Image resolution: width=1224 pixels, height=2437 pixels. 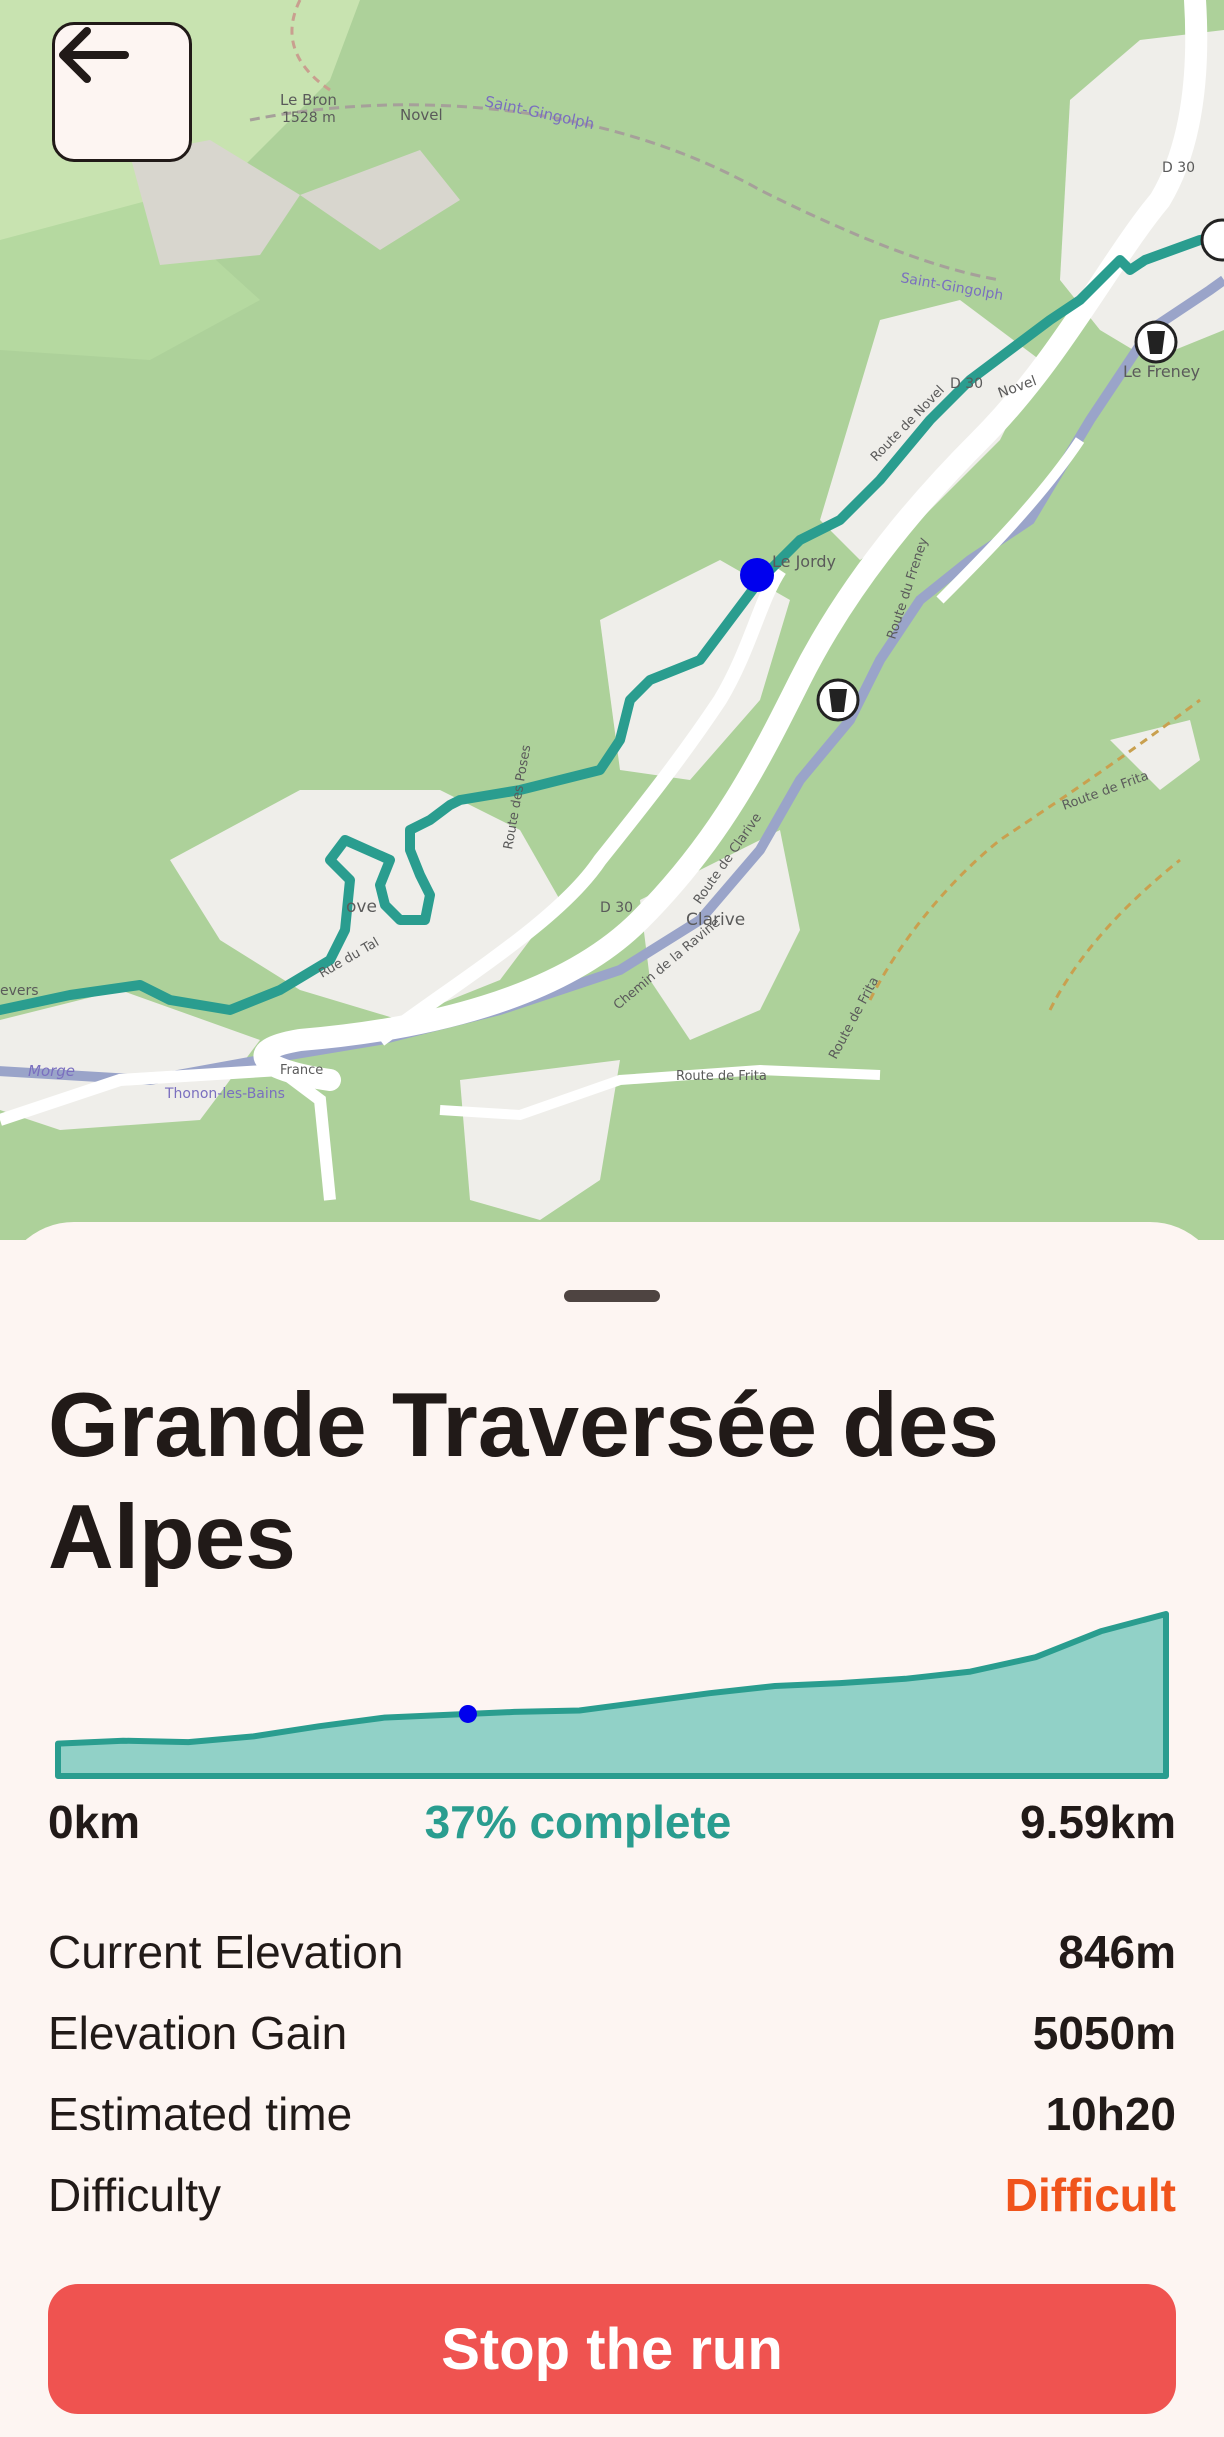 What do you see at coordinates (361, 907) in the screenshot?
I see `place-label: ove` at bounding box center [361, 907].